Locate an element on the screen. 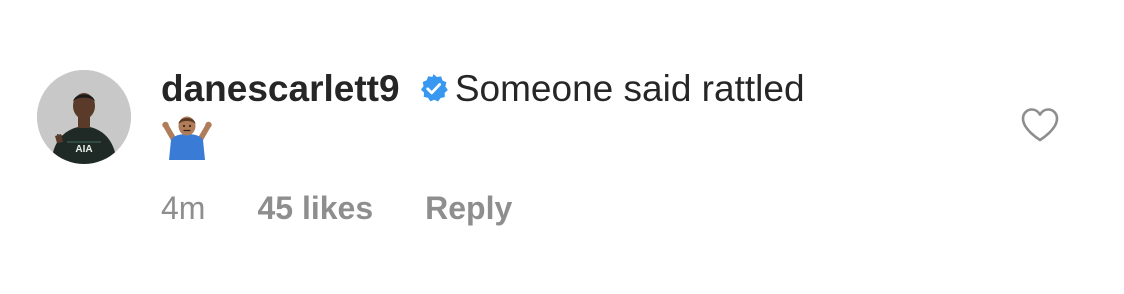 The height and width of the screenshot is (294, 1124). avatar-photo: AIA is located at coordinates (84, 117).